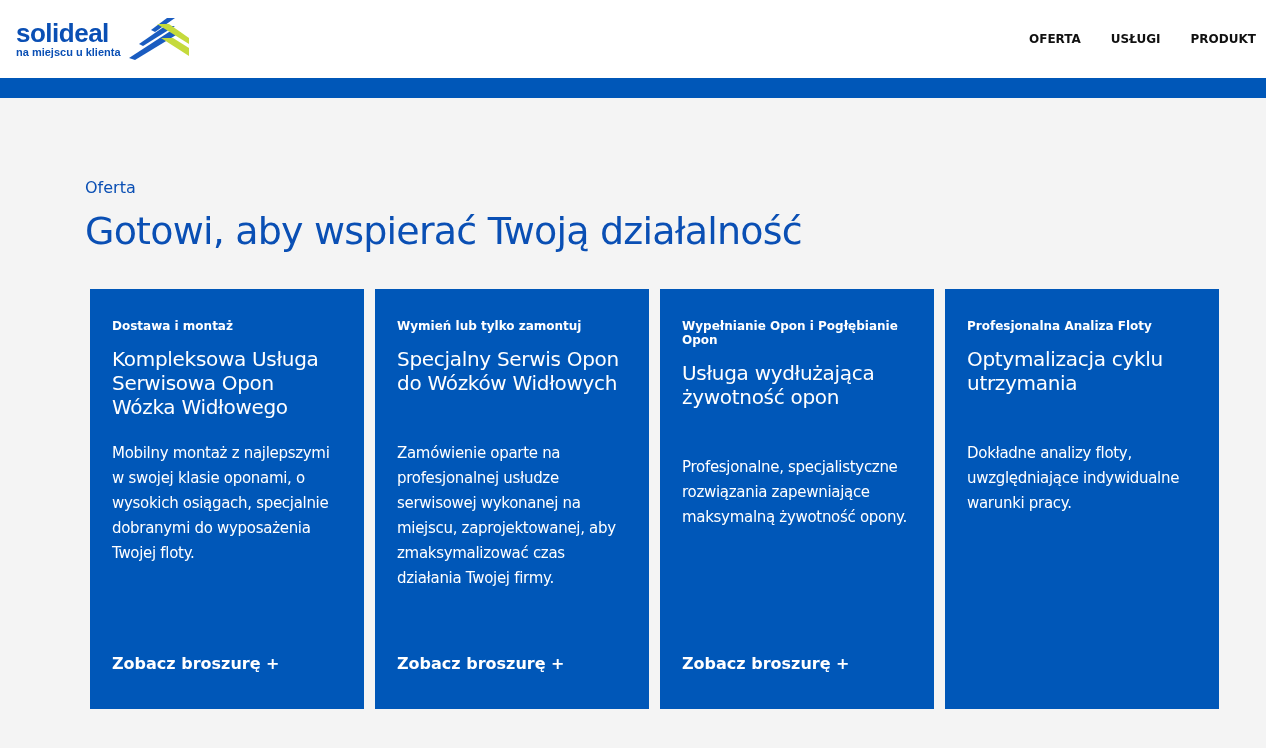 The height and width of the screenshot is (748, 1266). I want to click on card-title: Kompleksowa Usługa Serwisowa Opon Wózka Widłowego, so click(216, 384).